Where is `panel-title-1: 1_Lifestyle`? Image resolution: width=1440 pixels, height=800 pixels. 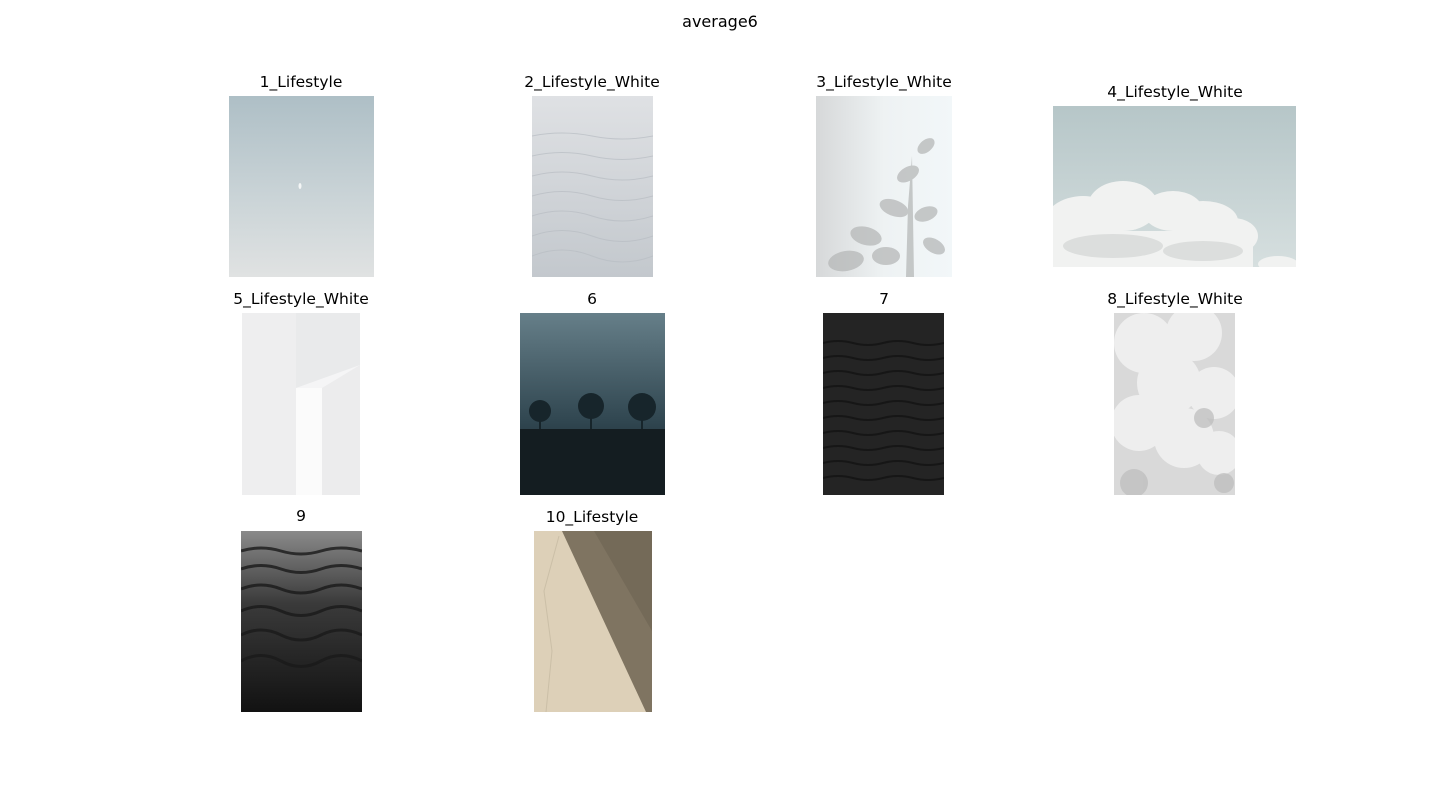 panel-title-1: 1_Lifestyle is located at coordinates (301, 82).